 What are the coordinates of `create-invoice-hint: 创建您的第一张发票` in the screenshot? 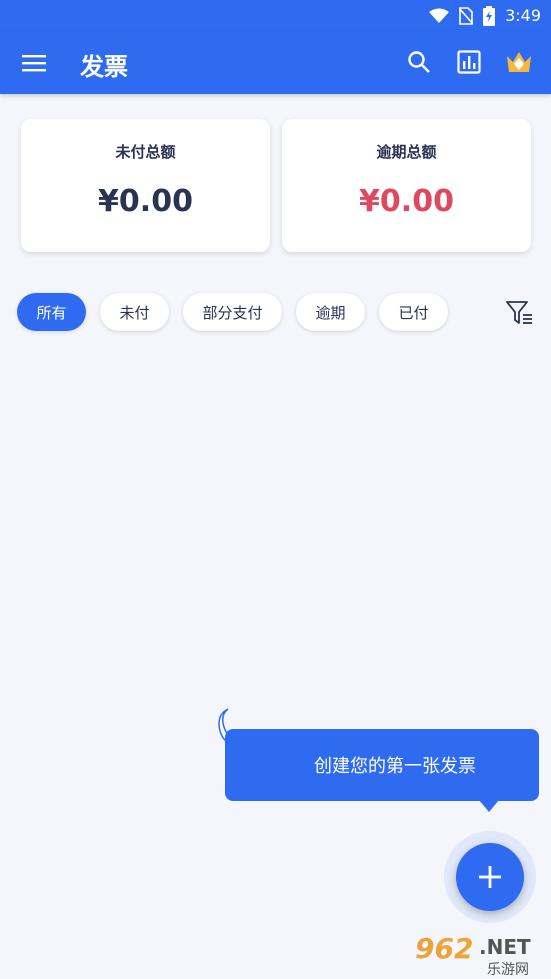 It's located at (382, 765).